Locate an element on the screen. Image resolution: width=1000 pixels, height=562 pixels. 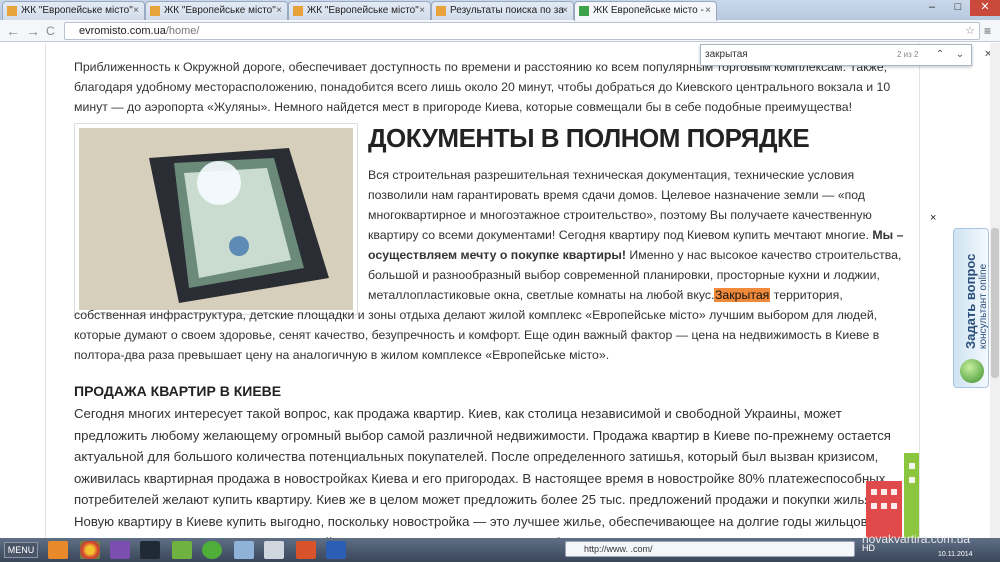
tab-3: ЖК "Европейське місто" × is located at coordinates (359, 10).